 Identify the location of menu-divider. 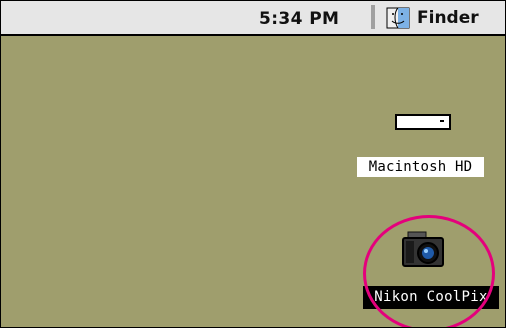
(373, 17).